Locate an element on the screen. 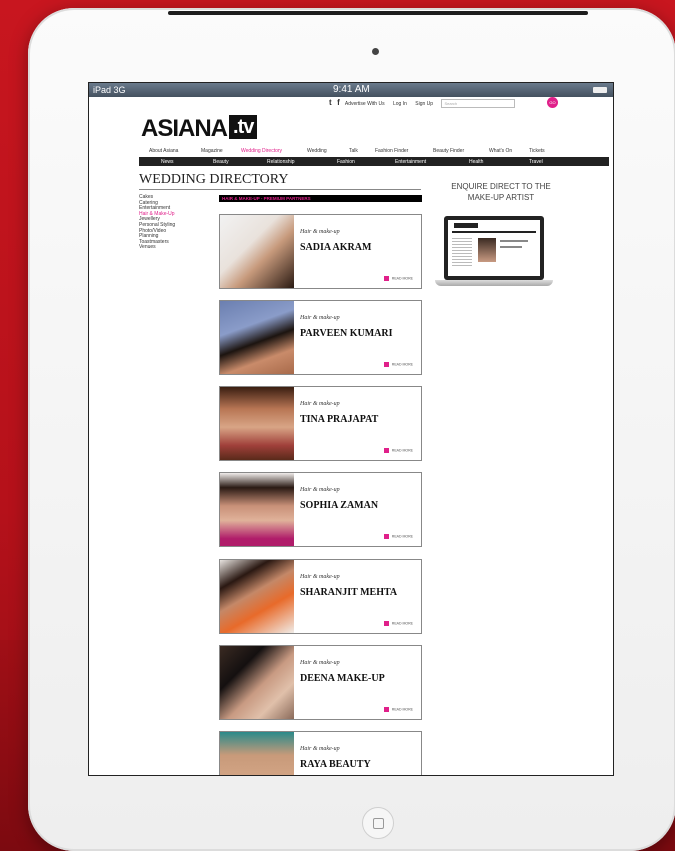  listing-card: Hair & make-up DEENA MAKE-UP READ MORE is located at coordinates (320, 682).